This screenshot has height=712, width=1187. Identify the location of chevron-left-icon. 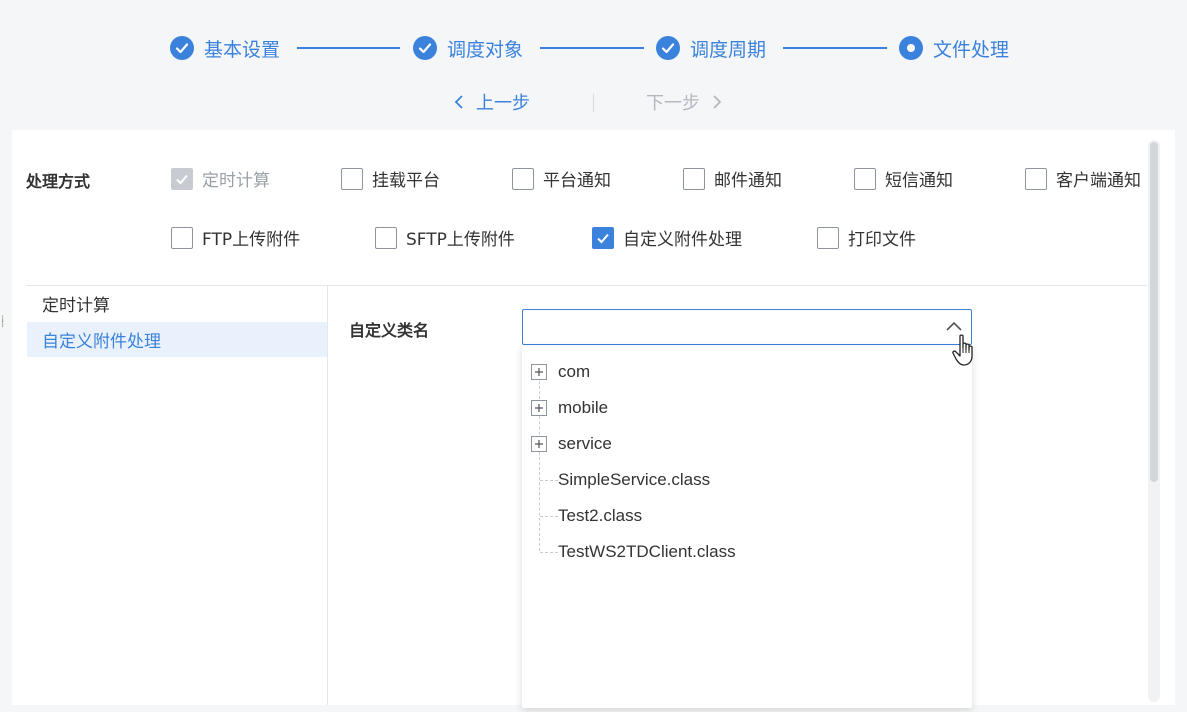
(459, 102).